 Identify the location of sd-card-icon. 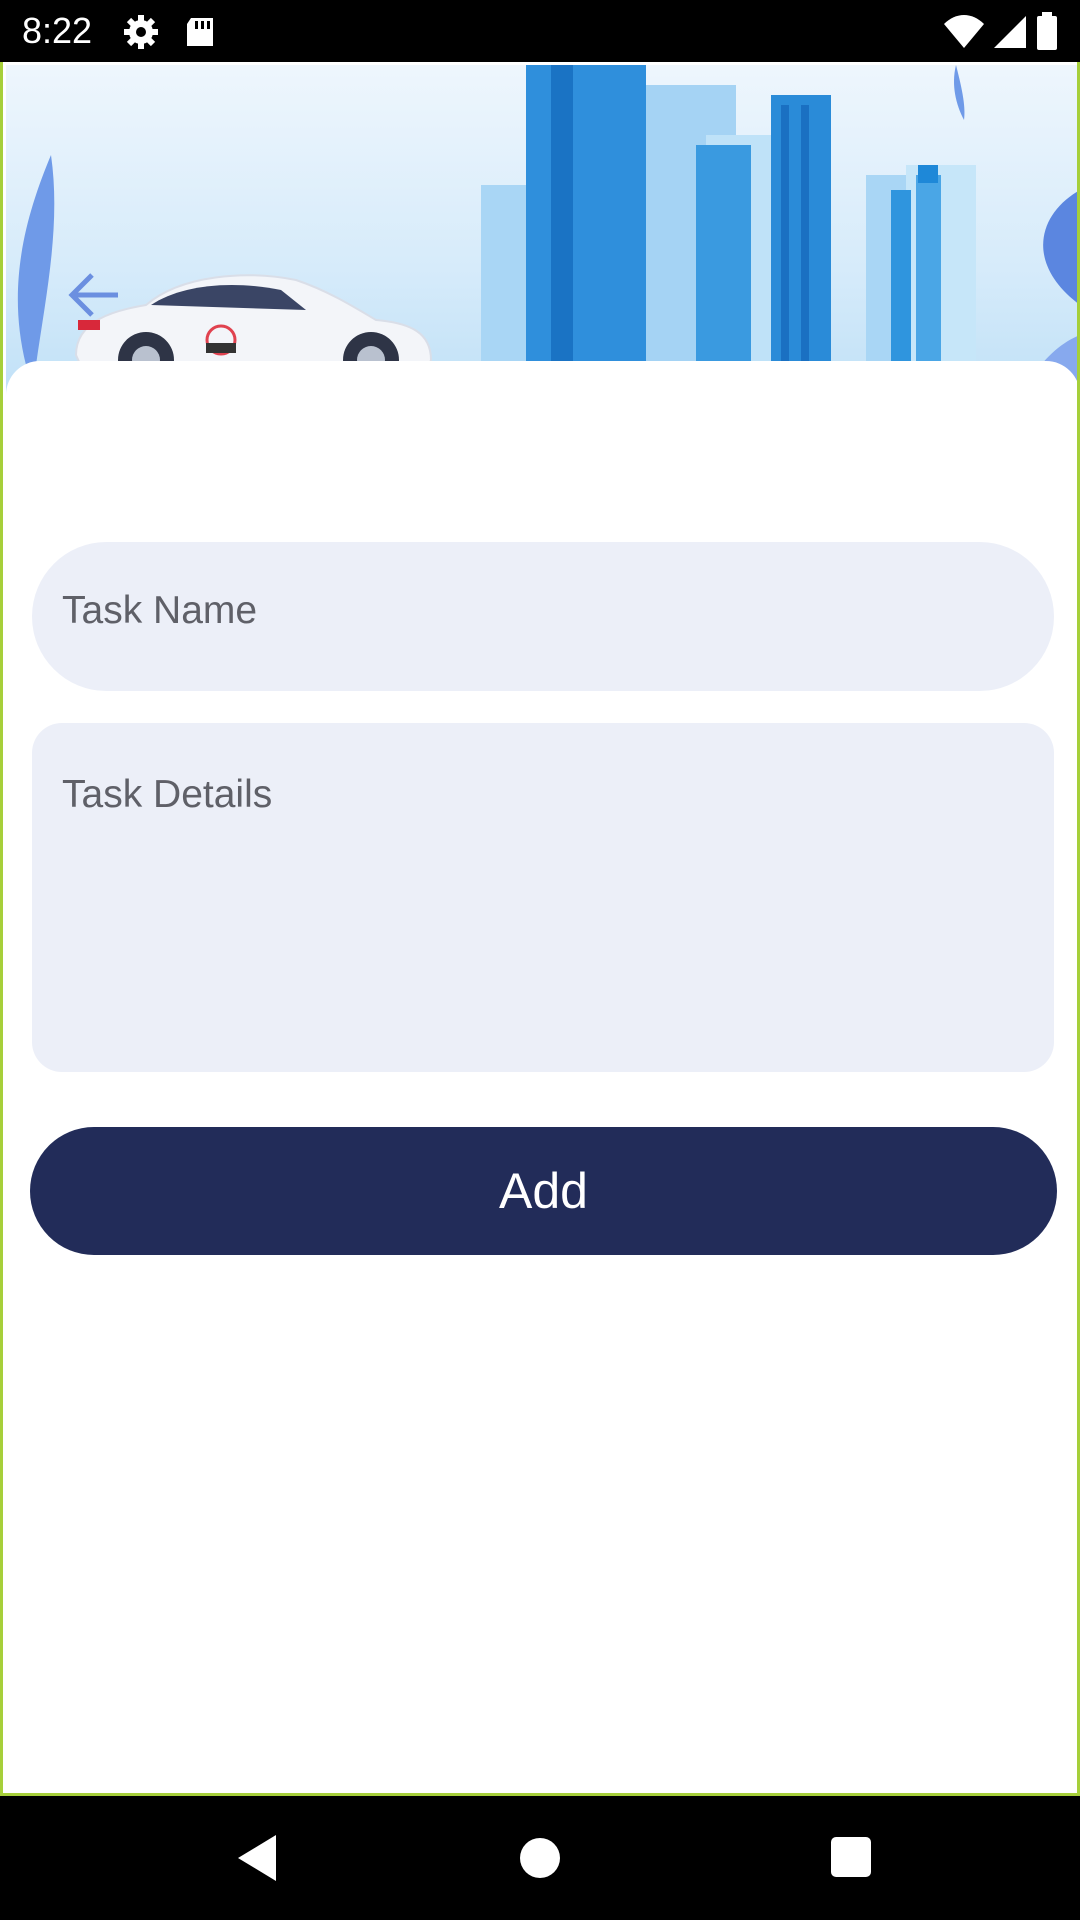
(200, 32).